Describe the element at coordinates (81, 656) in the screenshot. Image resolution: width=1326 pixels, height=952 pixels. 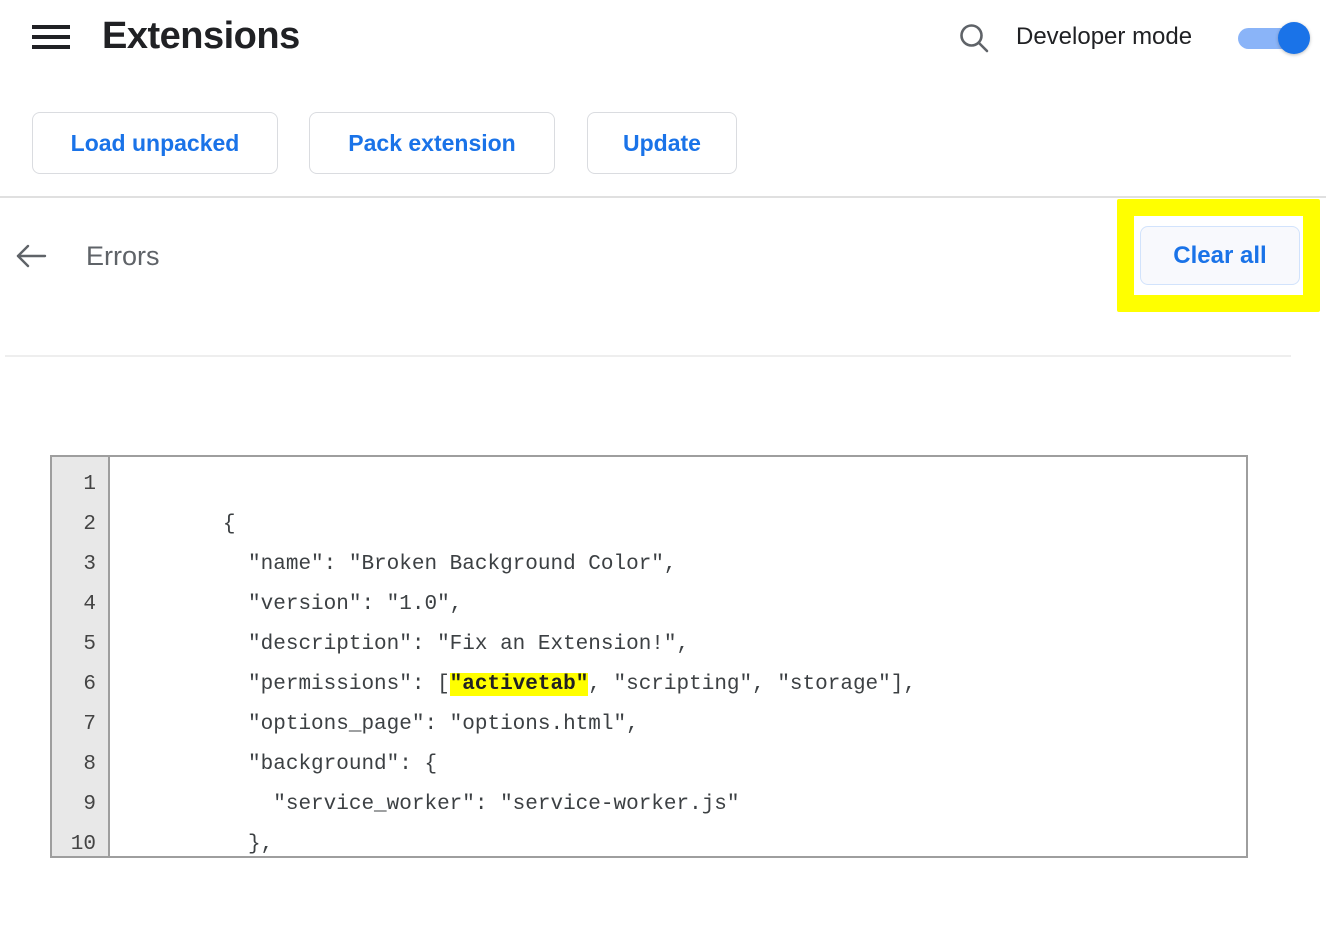
I see `code-line-number-gutter: 1 2 3 4 5 6 7 8 9 10` at that location.